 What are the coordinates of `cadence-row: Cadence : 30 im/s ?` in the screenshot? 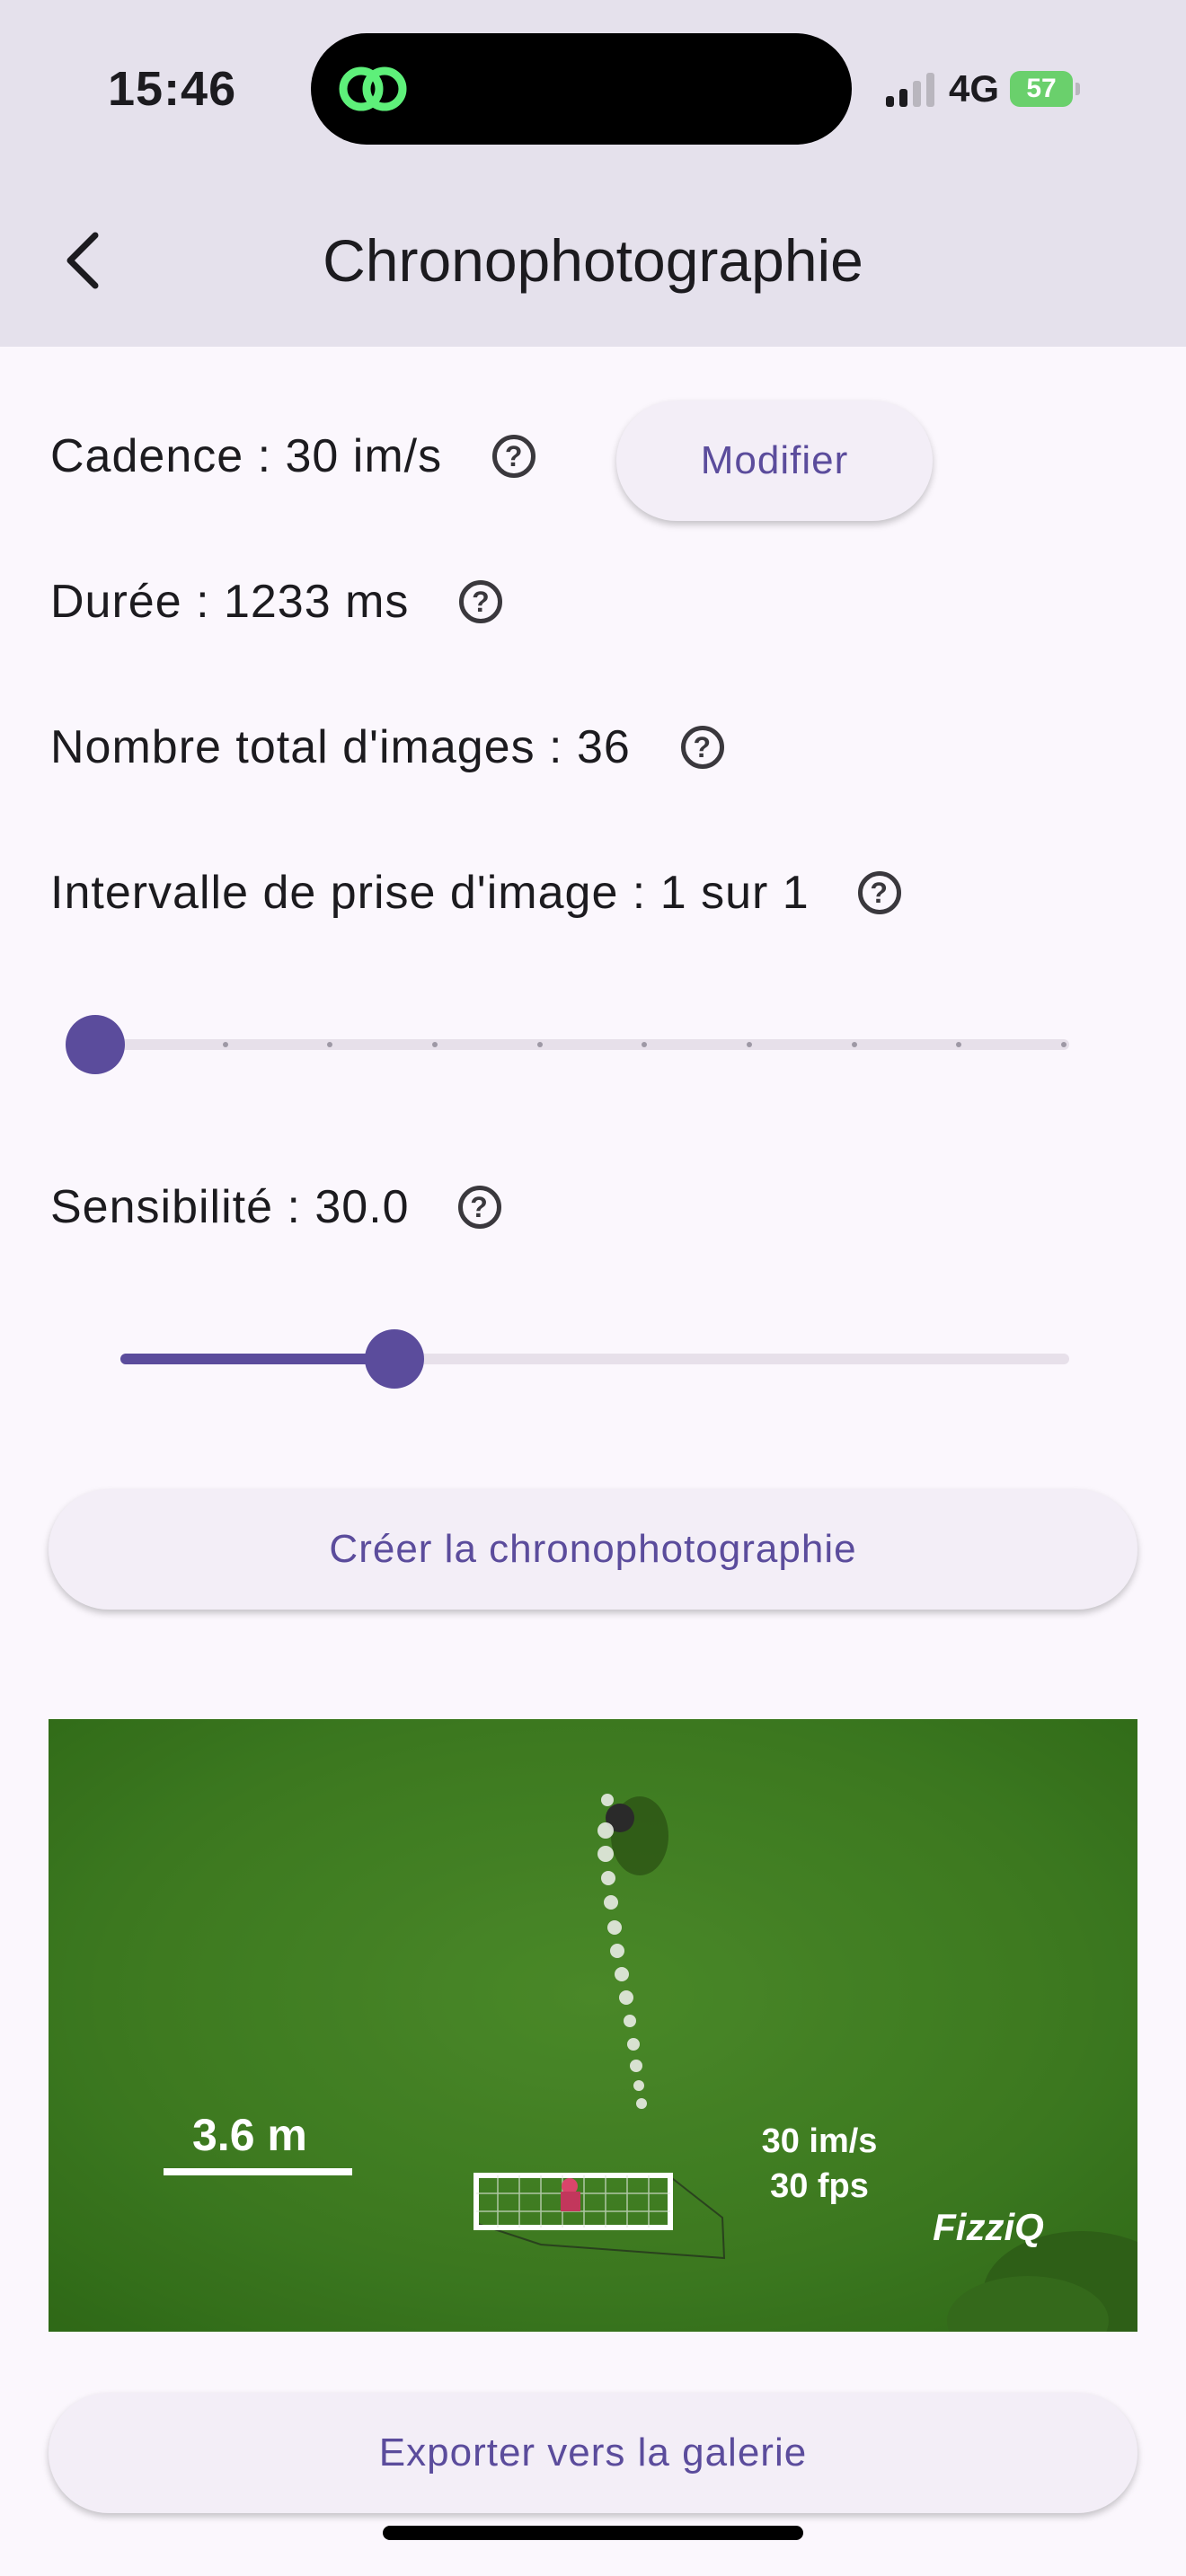 It's located at (293, 456).